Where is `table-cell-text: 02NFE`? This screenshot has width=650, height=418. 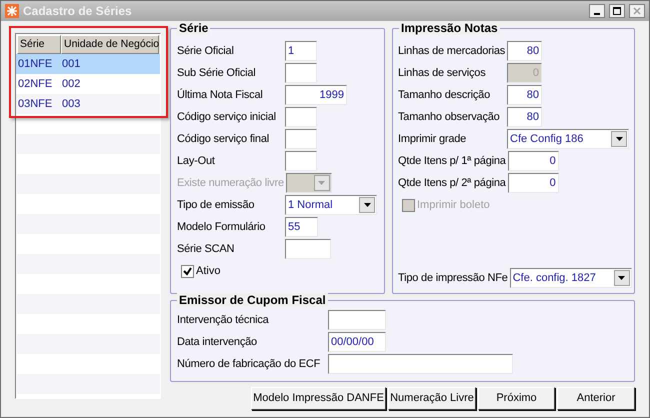 table-cell-text: 02NFE is located at coordinates (35, 84).